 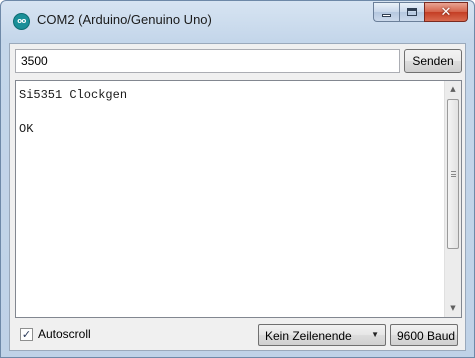 I want to click on output-line: OK, so click(x=26, y=129).